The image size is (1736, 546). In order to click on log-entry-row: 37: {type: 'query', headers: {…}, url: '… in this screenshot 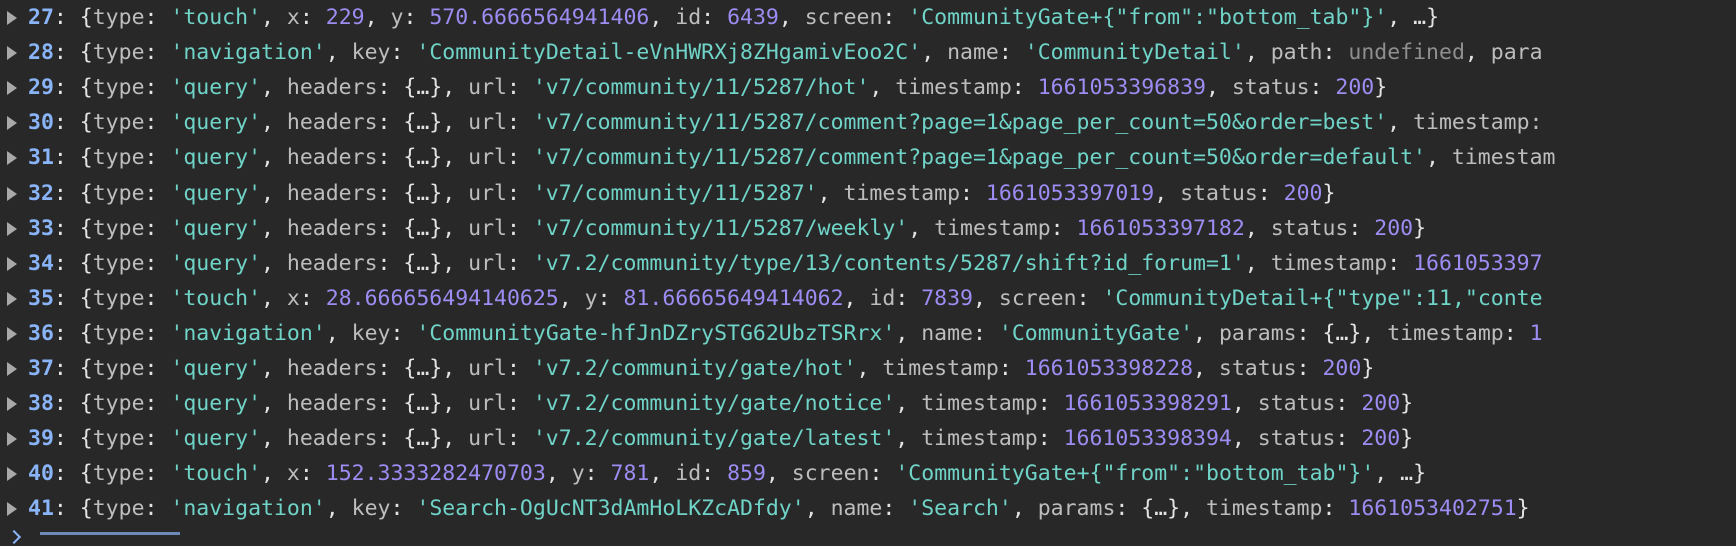, I will do `click(868, 368)`.